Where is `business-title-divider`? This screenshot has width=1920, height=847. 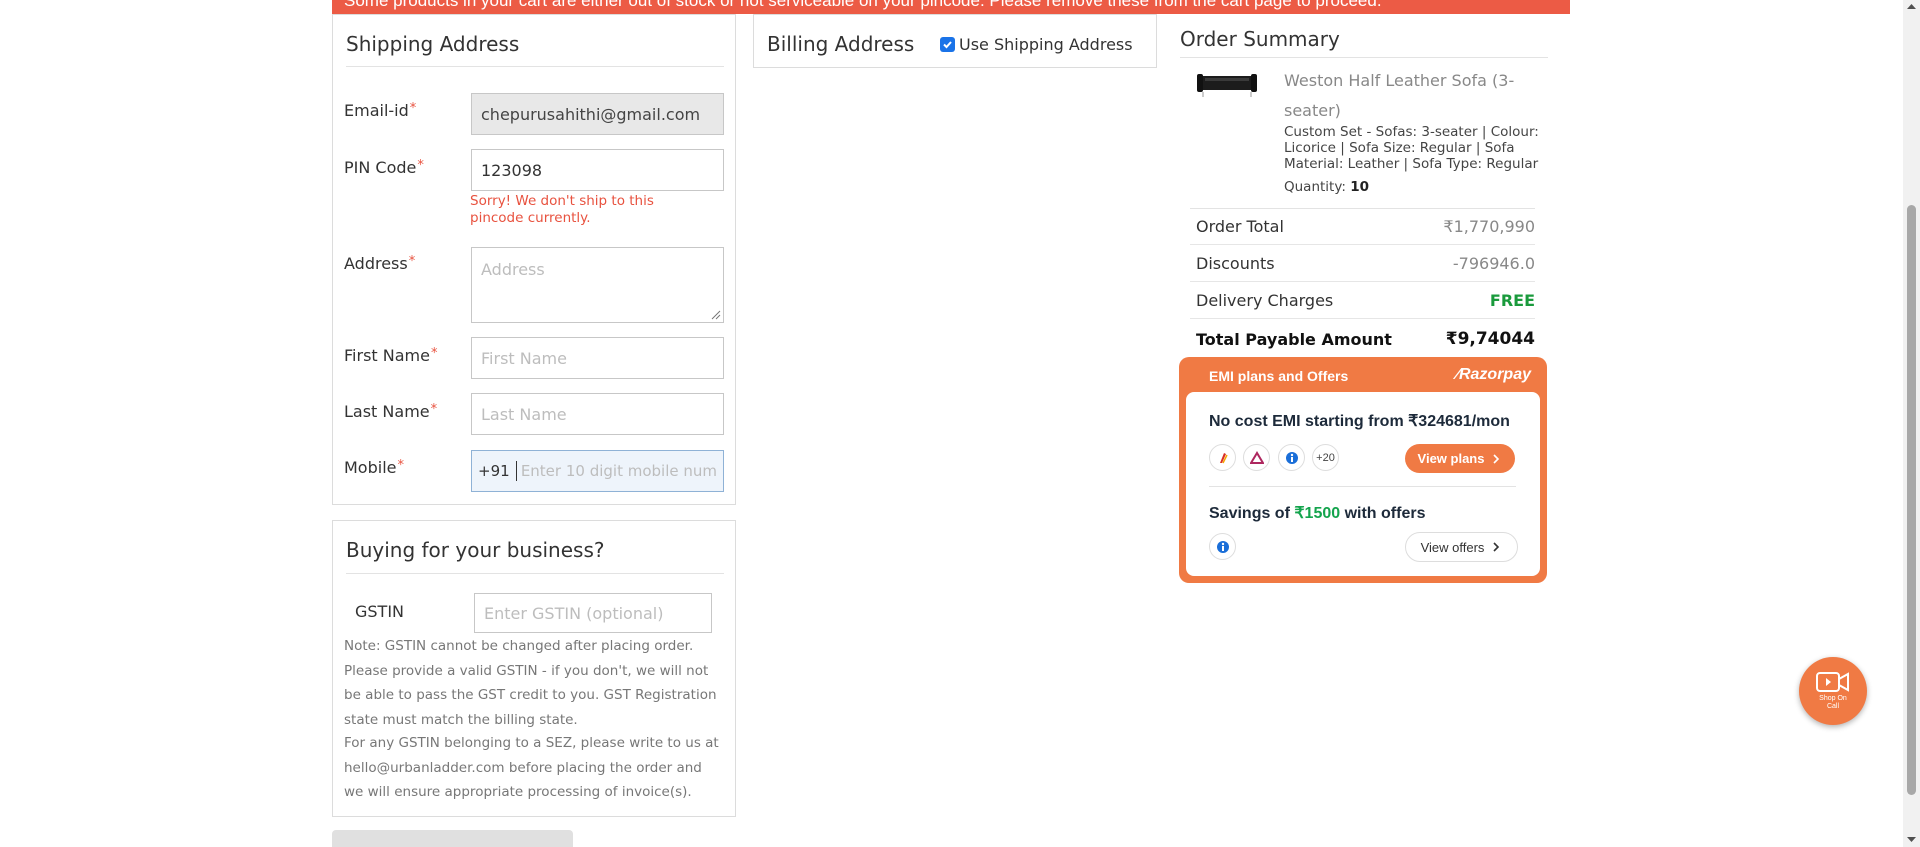
business-title-divider is located at coordinates (535, 573).